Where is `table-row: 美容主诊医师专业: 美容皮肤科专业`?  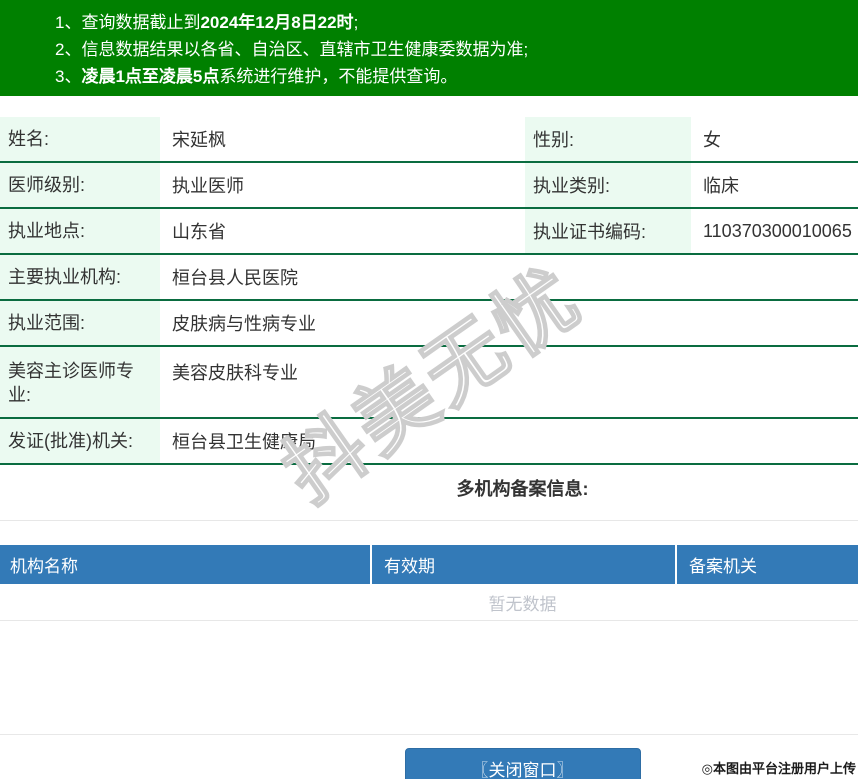 table-row: 美容主诊医师专业: 美容皮肤科专业 is located at coordinates (429, 383).